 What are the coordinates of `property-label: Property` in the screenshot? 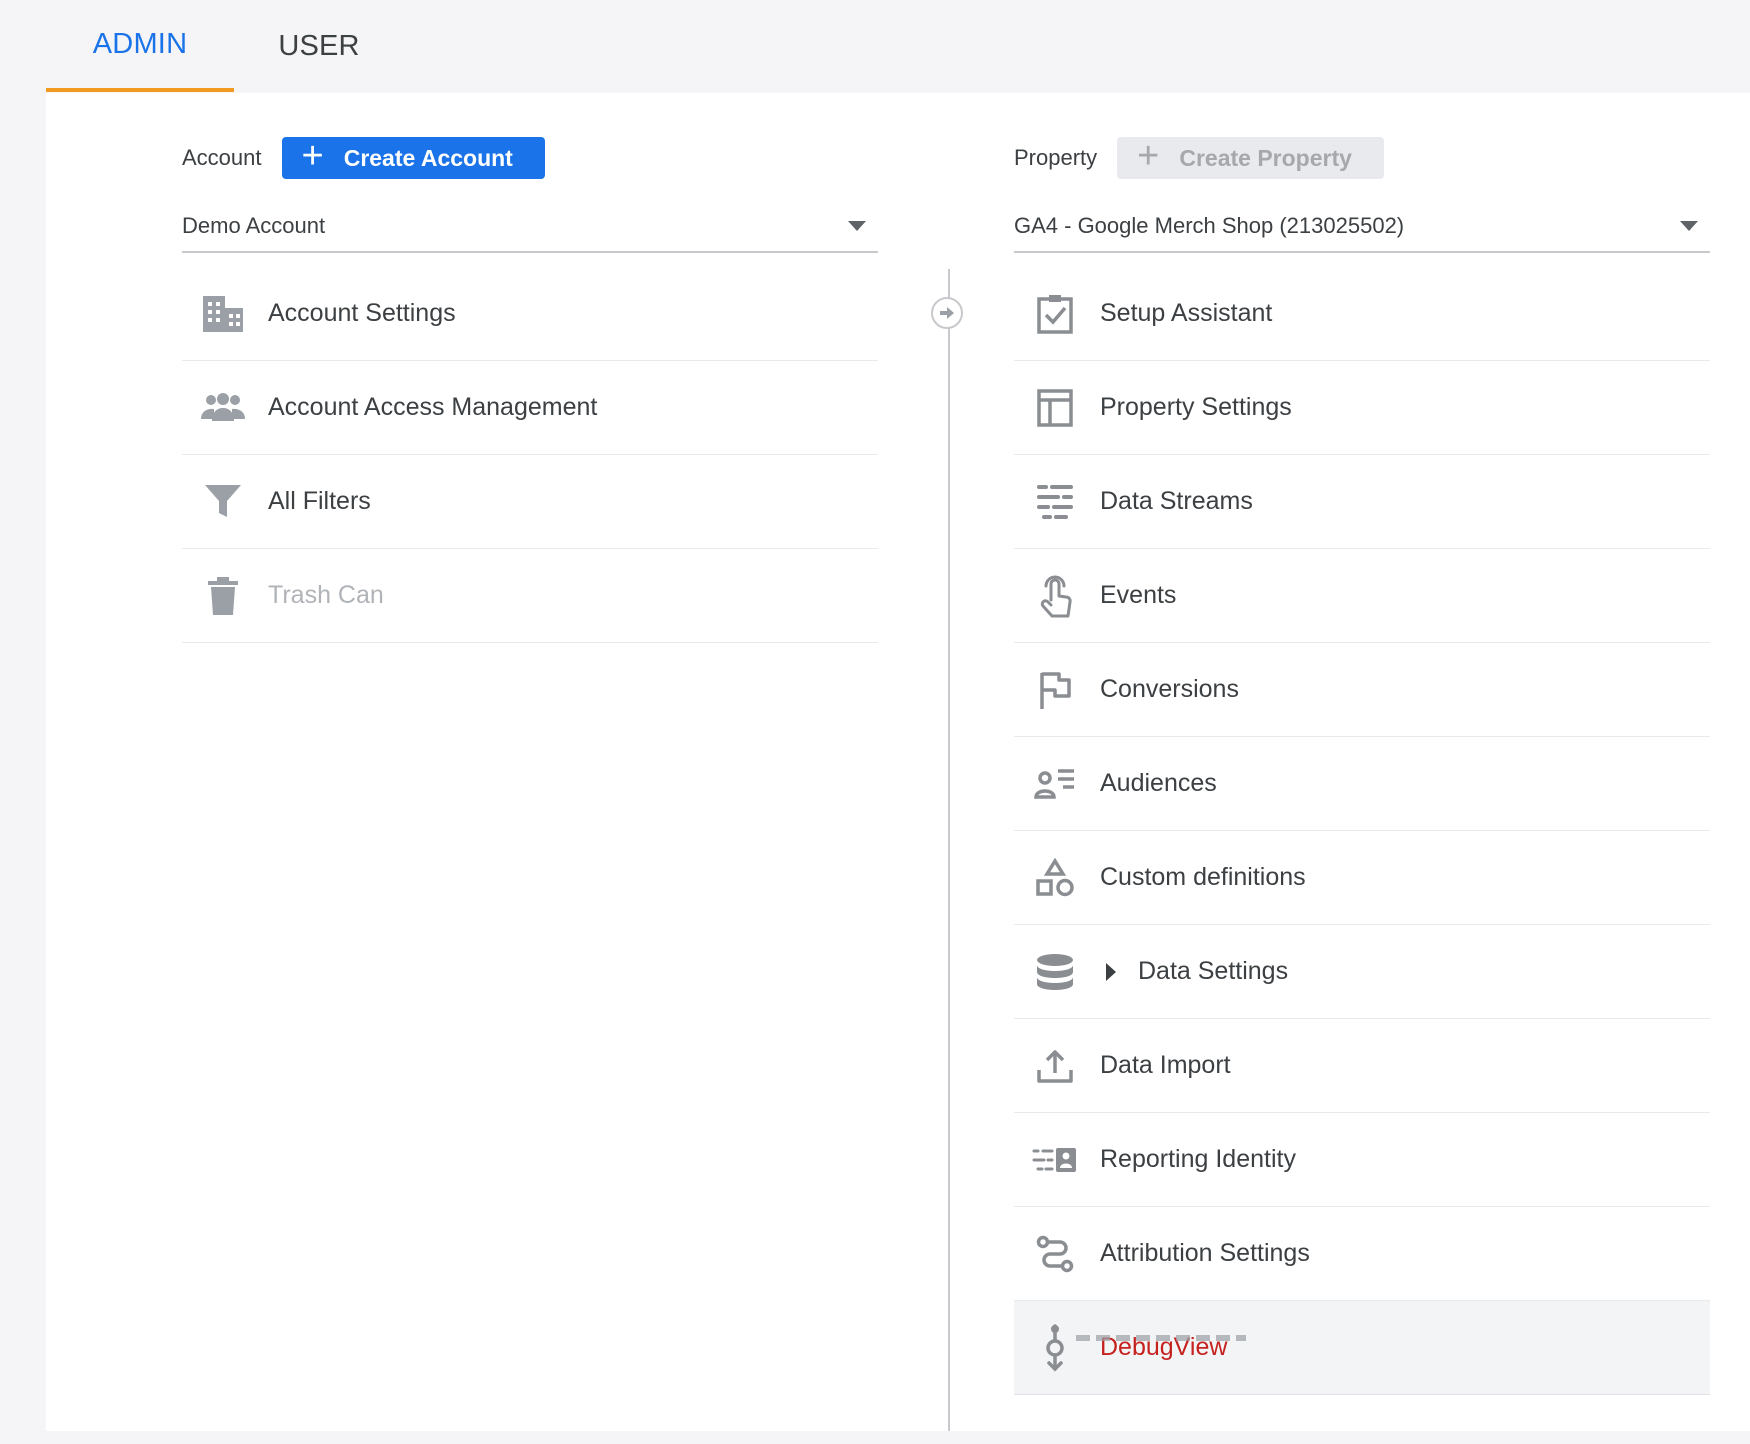 It's located at (1056, 157).